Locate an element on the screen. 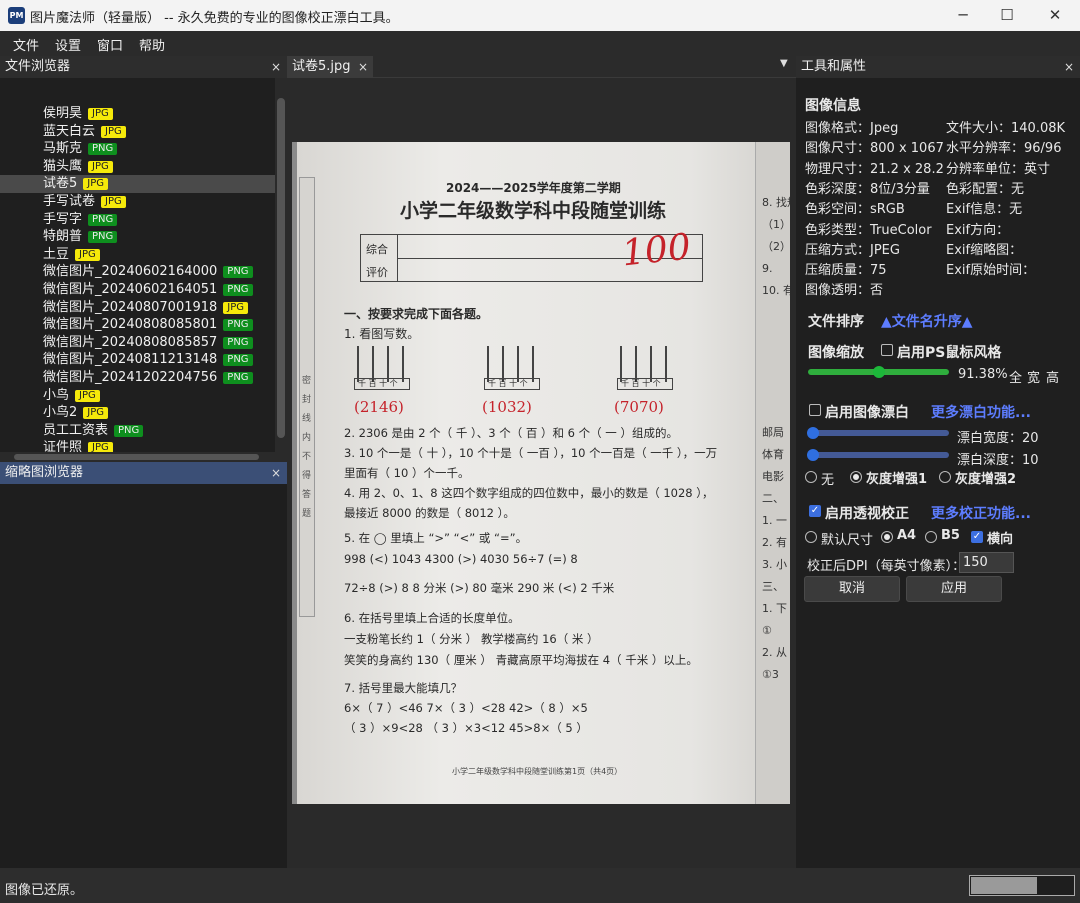  cancel-button: 取消 is located at coordinates (852, 589).